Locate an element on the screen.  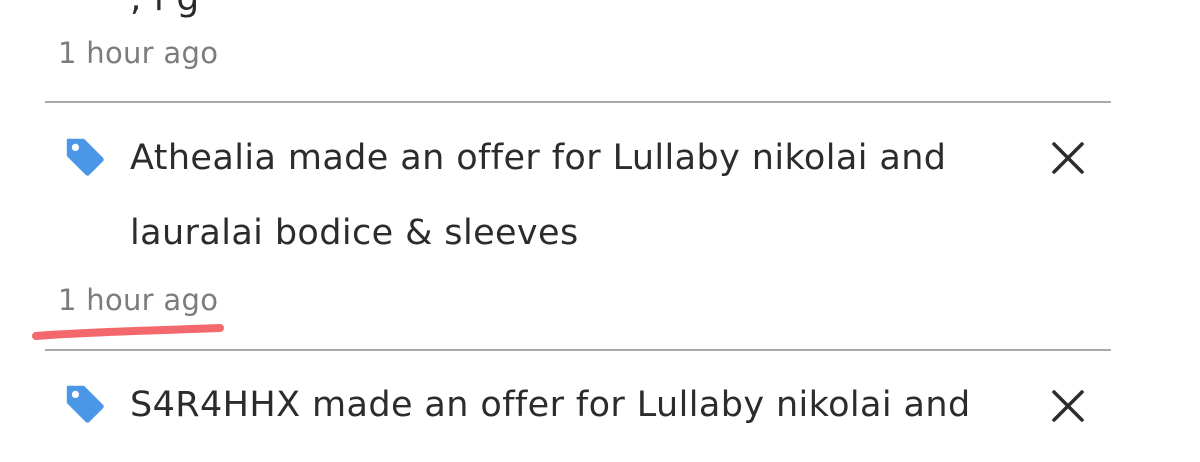
previous-notification-text: , l g is located at coordinates (165, 9).